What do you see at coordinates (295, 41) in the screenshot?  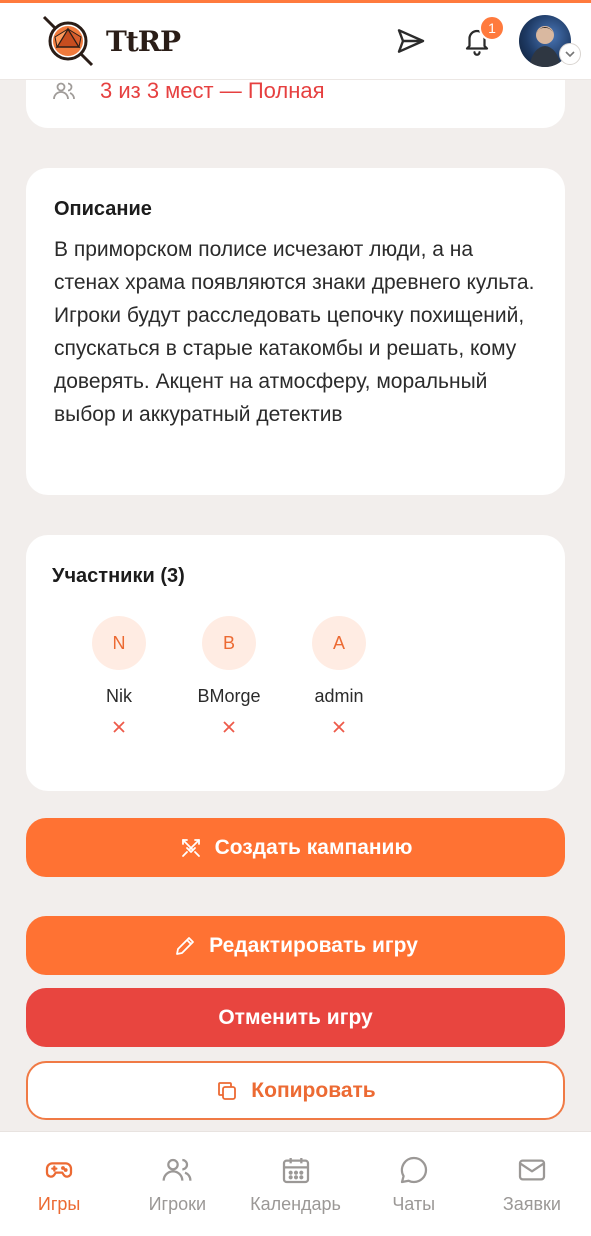 I see `app-header: TtRP 1` at bounding box center [295, 41].